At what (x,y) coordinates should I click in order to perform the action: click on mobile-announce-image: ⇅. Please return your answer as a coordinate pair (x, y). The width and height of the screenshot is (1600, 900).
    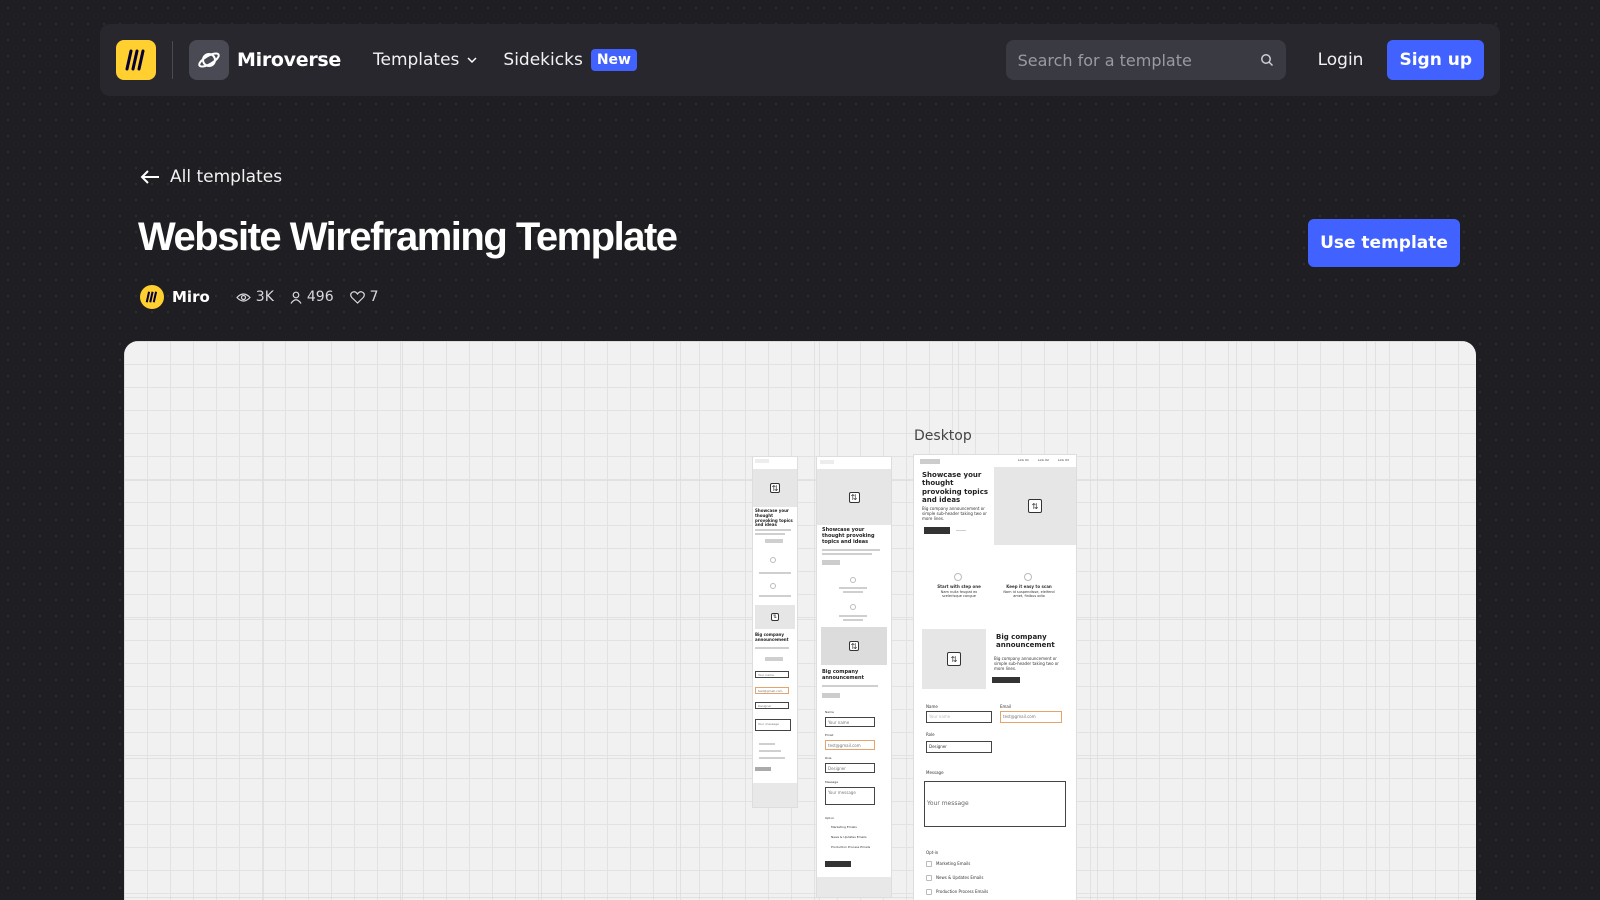
    Looking at the image, I should click on (775, 617).